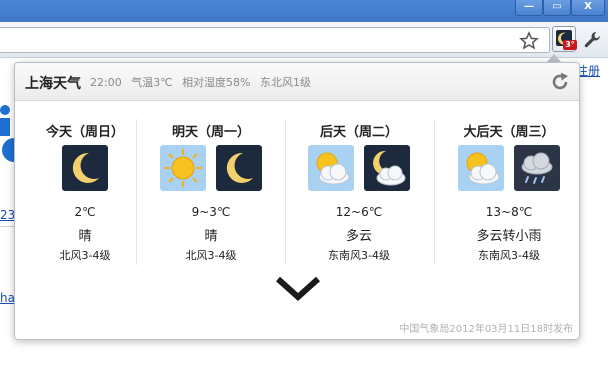 The image size is (608, 380). I want to click on forecast-day-after-tomorrow: 后天（周二） 12~6℃ 多云 东南风3-4级, so click(359, 193).